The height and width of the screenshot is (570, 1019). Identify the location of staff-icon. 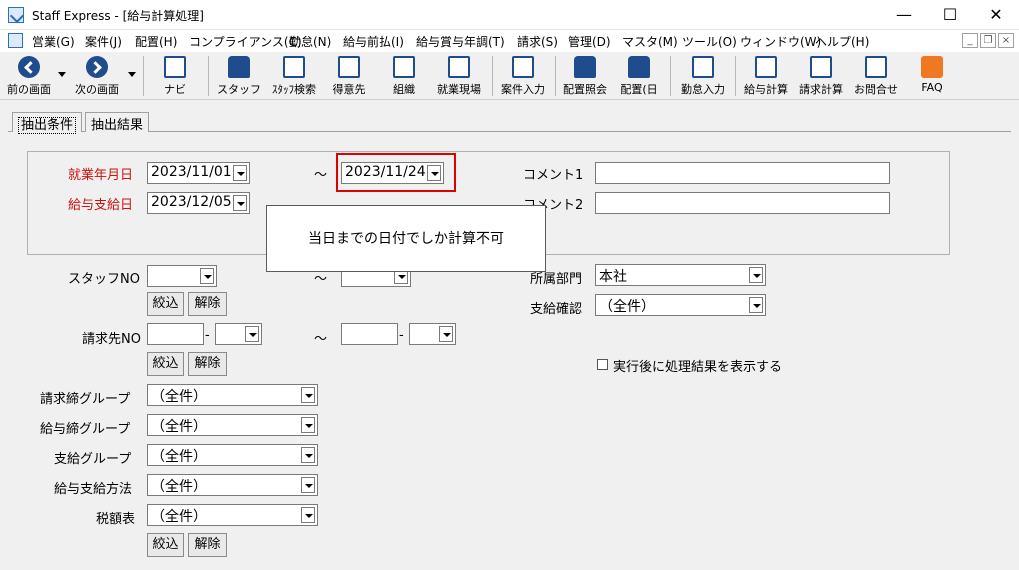
(239, 67).